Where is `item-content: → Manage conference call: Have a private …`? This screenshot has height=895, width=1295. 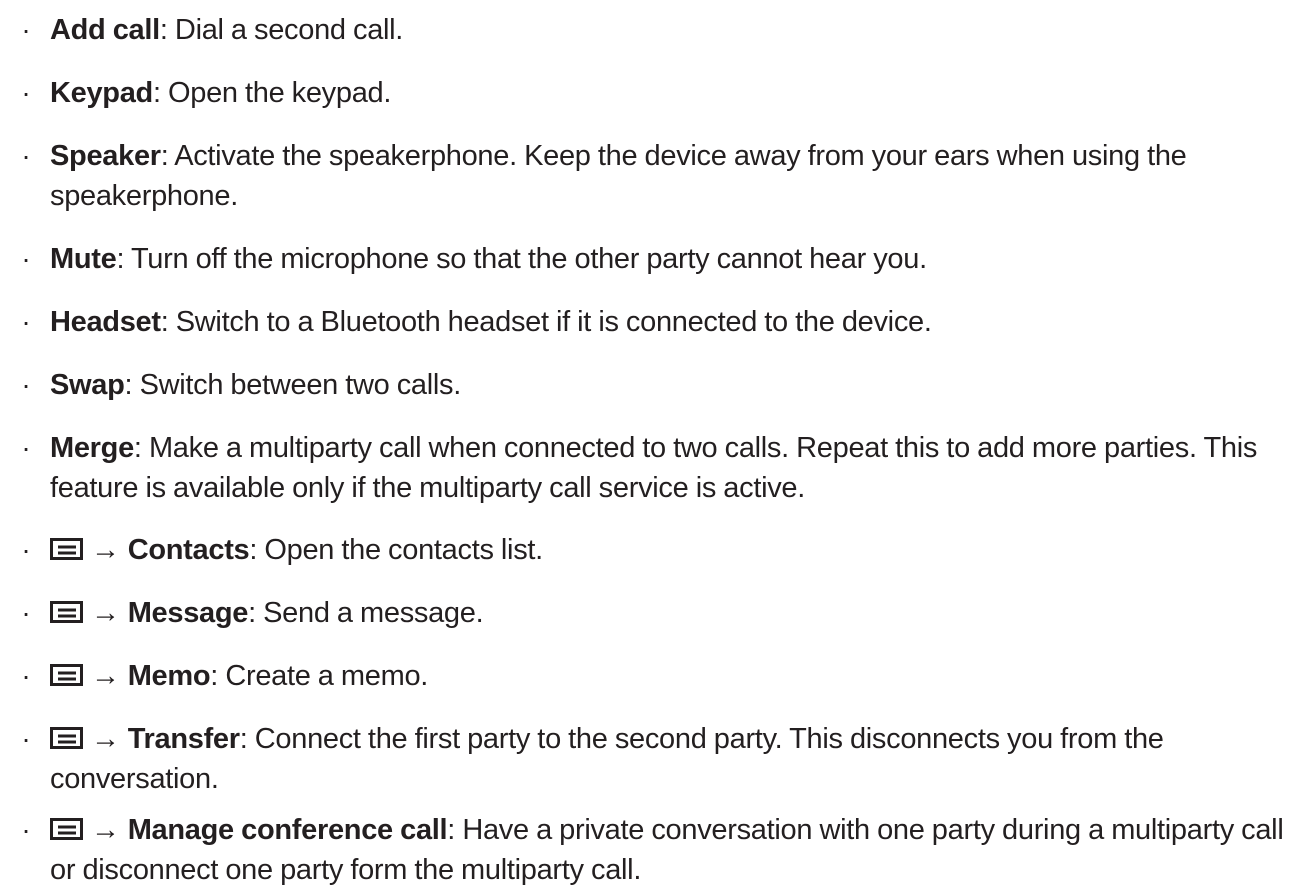 item-content: → Manage conference call: Have a private … is located at coordinates (669, 850).